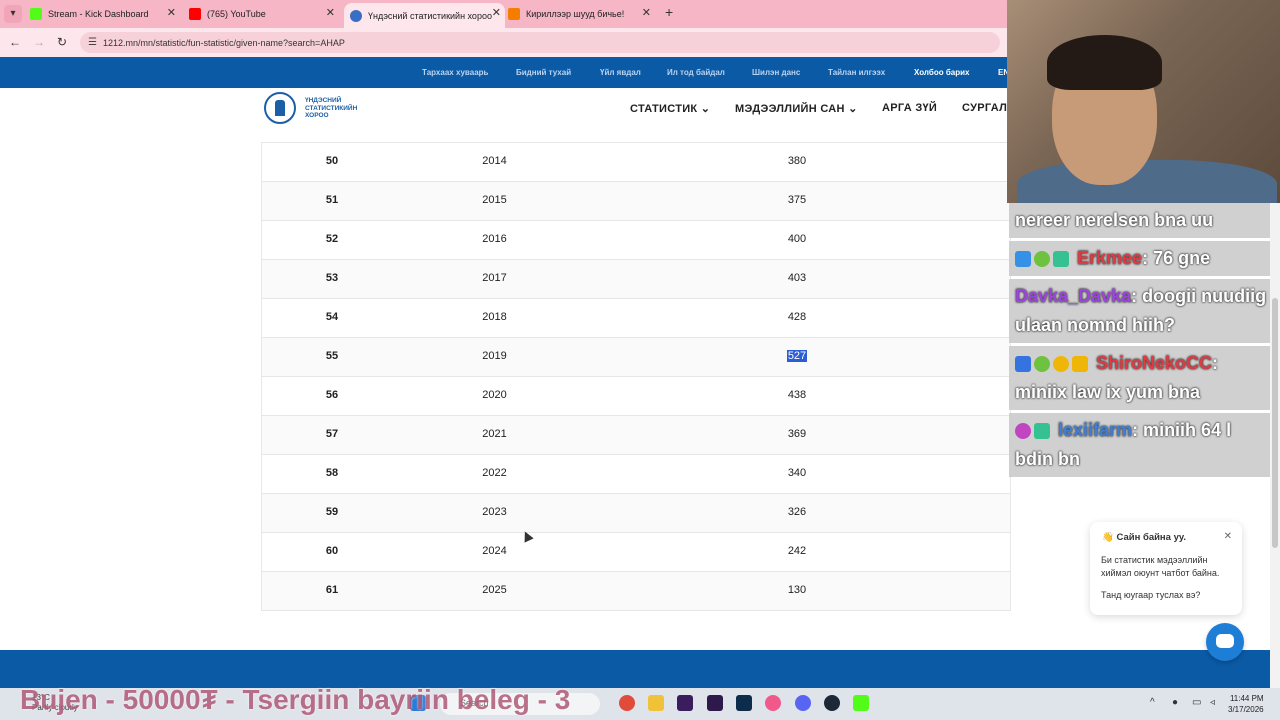  What do you see at coordinates (1246, 704) in the screenshot?
I see `system-clock: 11:44 PM 3/17/2026` at bounding box center [1246, 704].